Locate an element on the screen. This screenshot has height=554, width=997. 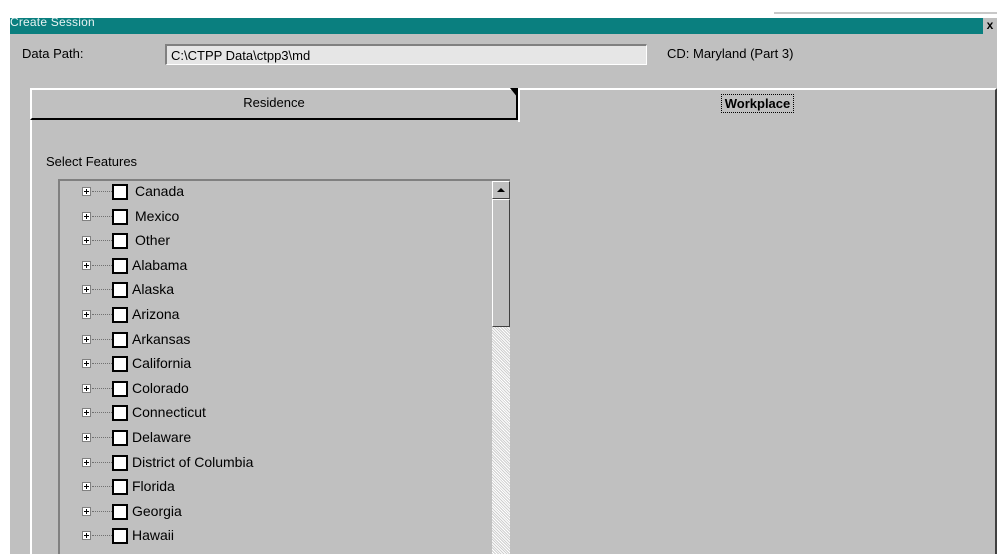
tree-item-label: Colorado is located at coordinates (160, 387).